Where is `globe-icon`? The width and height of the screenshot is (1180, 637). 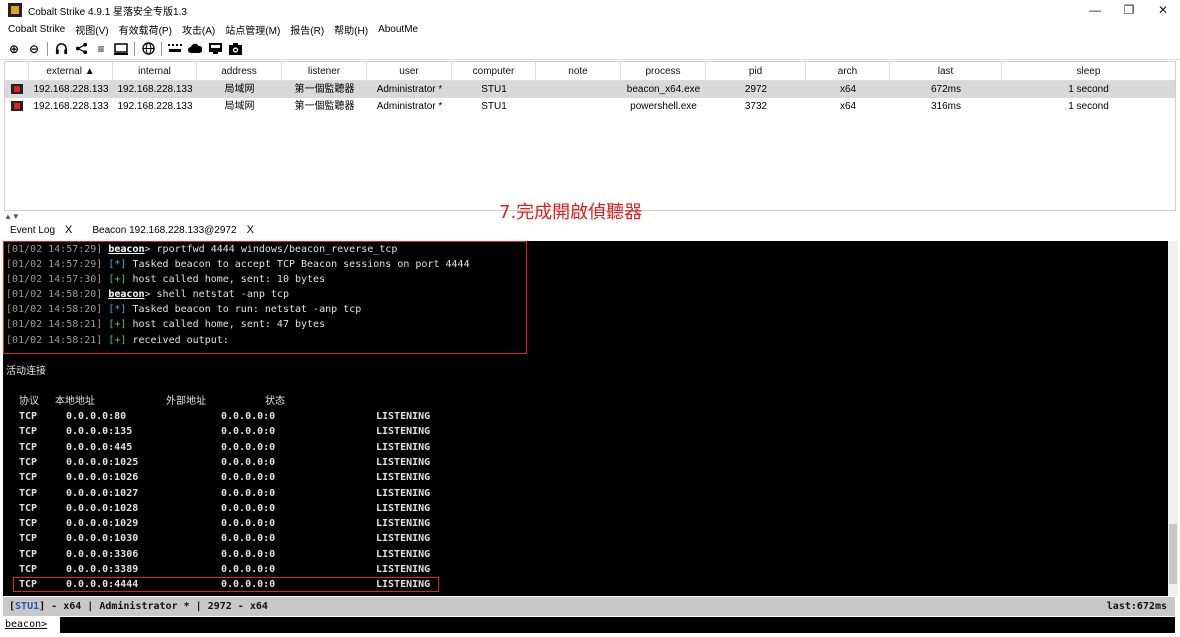 globe-icon is located at coordinates (148, 49).